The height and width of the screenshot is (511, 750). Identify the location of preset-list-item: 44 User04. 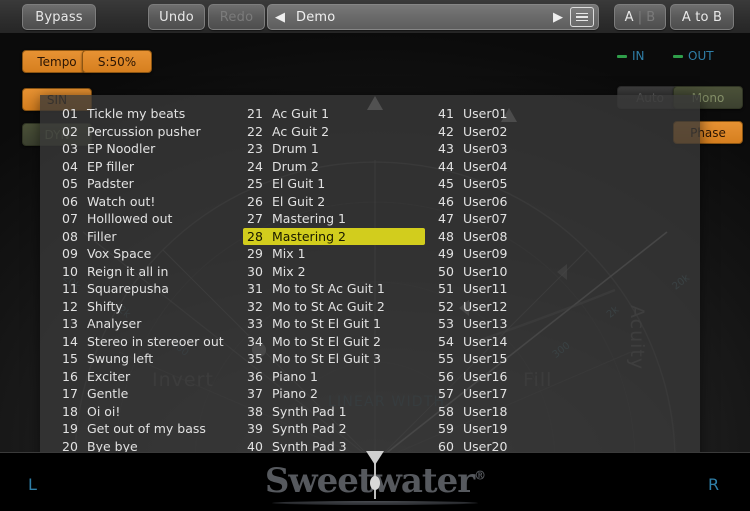
(534, 167).